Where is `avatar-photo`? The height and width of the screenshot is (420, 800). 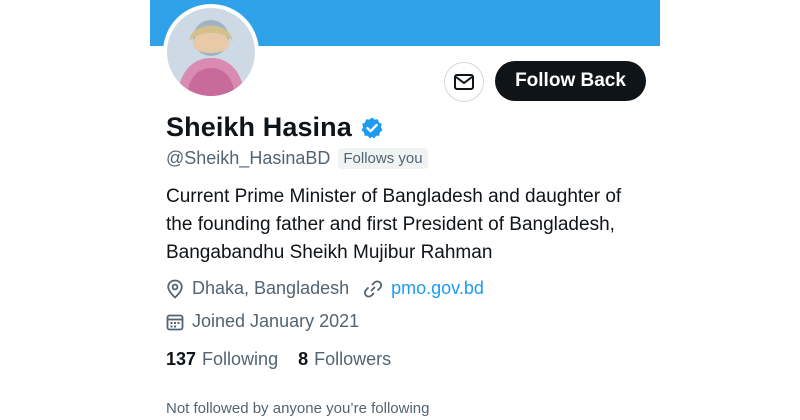
avatar-photo is located at coordinates (211, 52).